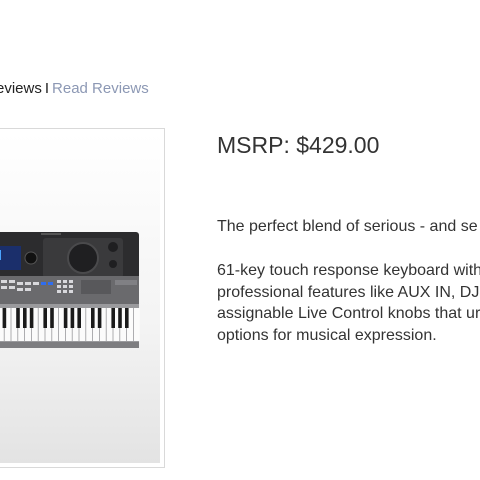 This screenshot has width=480, height=480. I want to click on keyboard-knob, so click(113, 264).